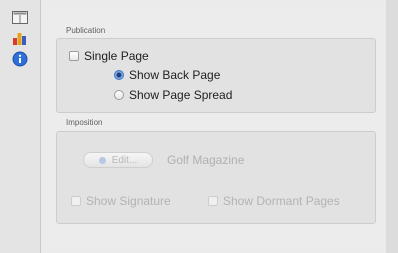 The image size is (398, 253). What do you see at coordinates (392, 126) in the screenshot?
I see `scroll-gutter` at bounding box center [392, 126].